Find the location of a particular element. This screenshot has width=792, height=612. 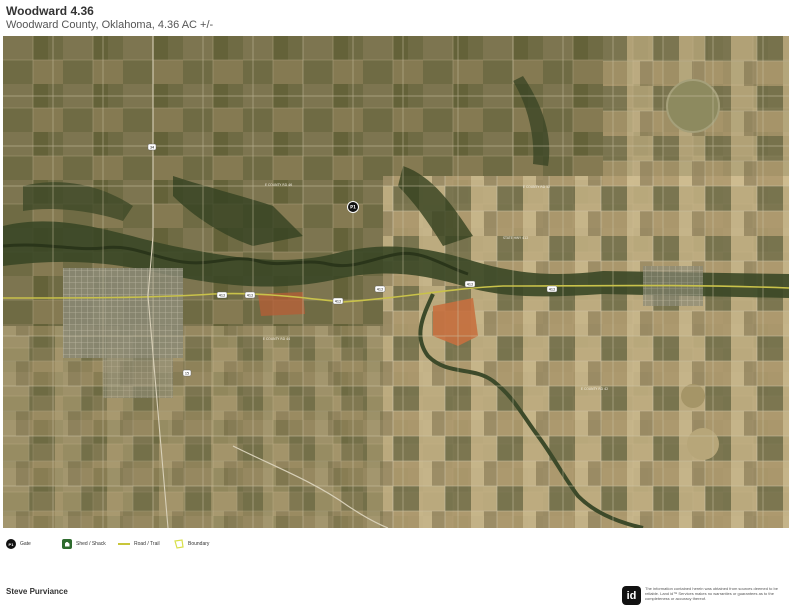

road-label: STATE HWY 412 is located at coordinates (515, 238).